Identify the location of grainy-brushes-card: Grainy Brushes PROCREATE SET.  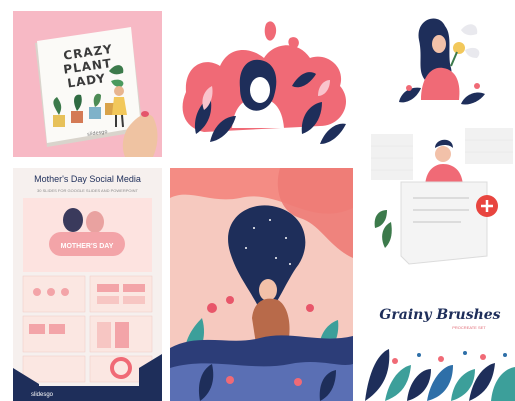
(440, 345).